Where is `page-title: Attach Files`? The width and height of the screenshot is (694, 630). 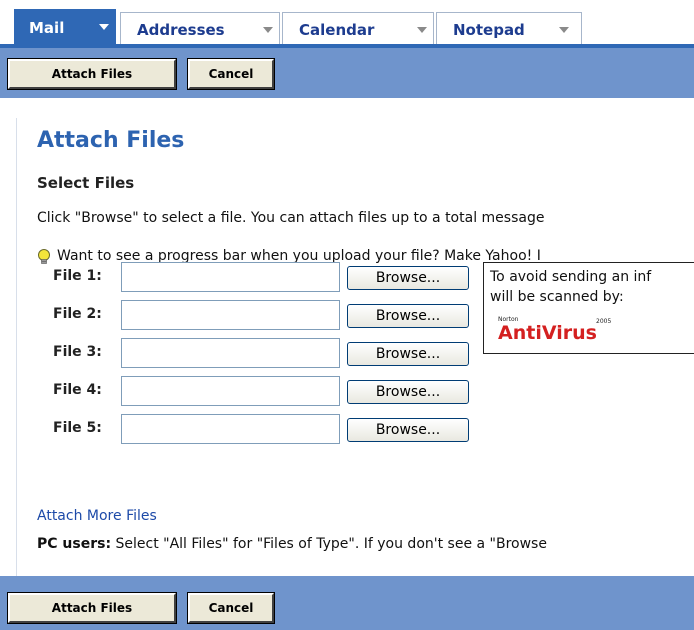
page-title: Attach Files is located at coordinates (111, 140).